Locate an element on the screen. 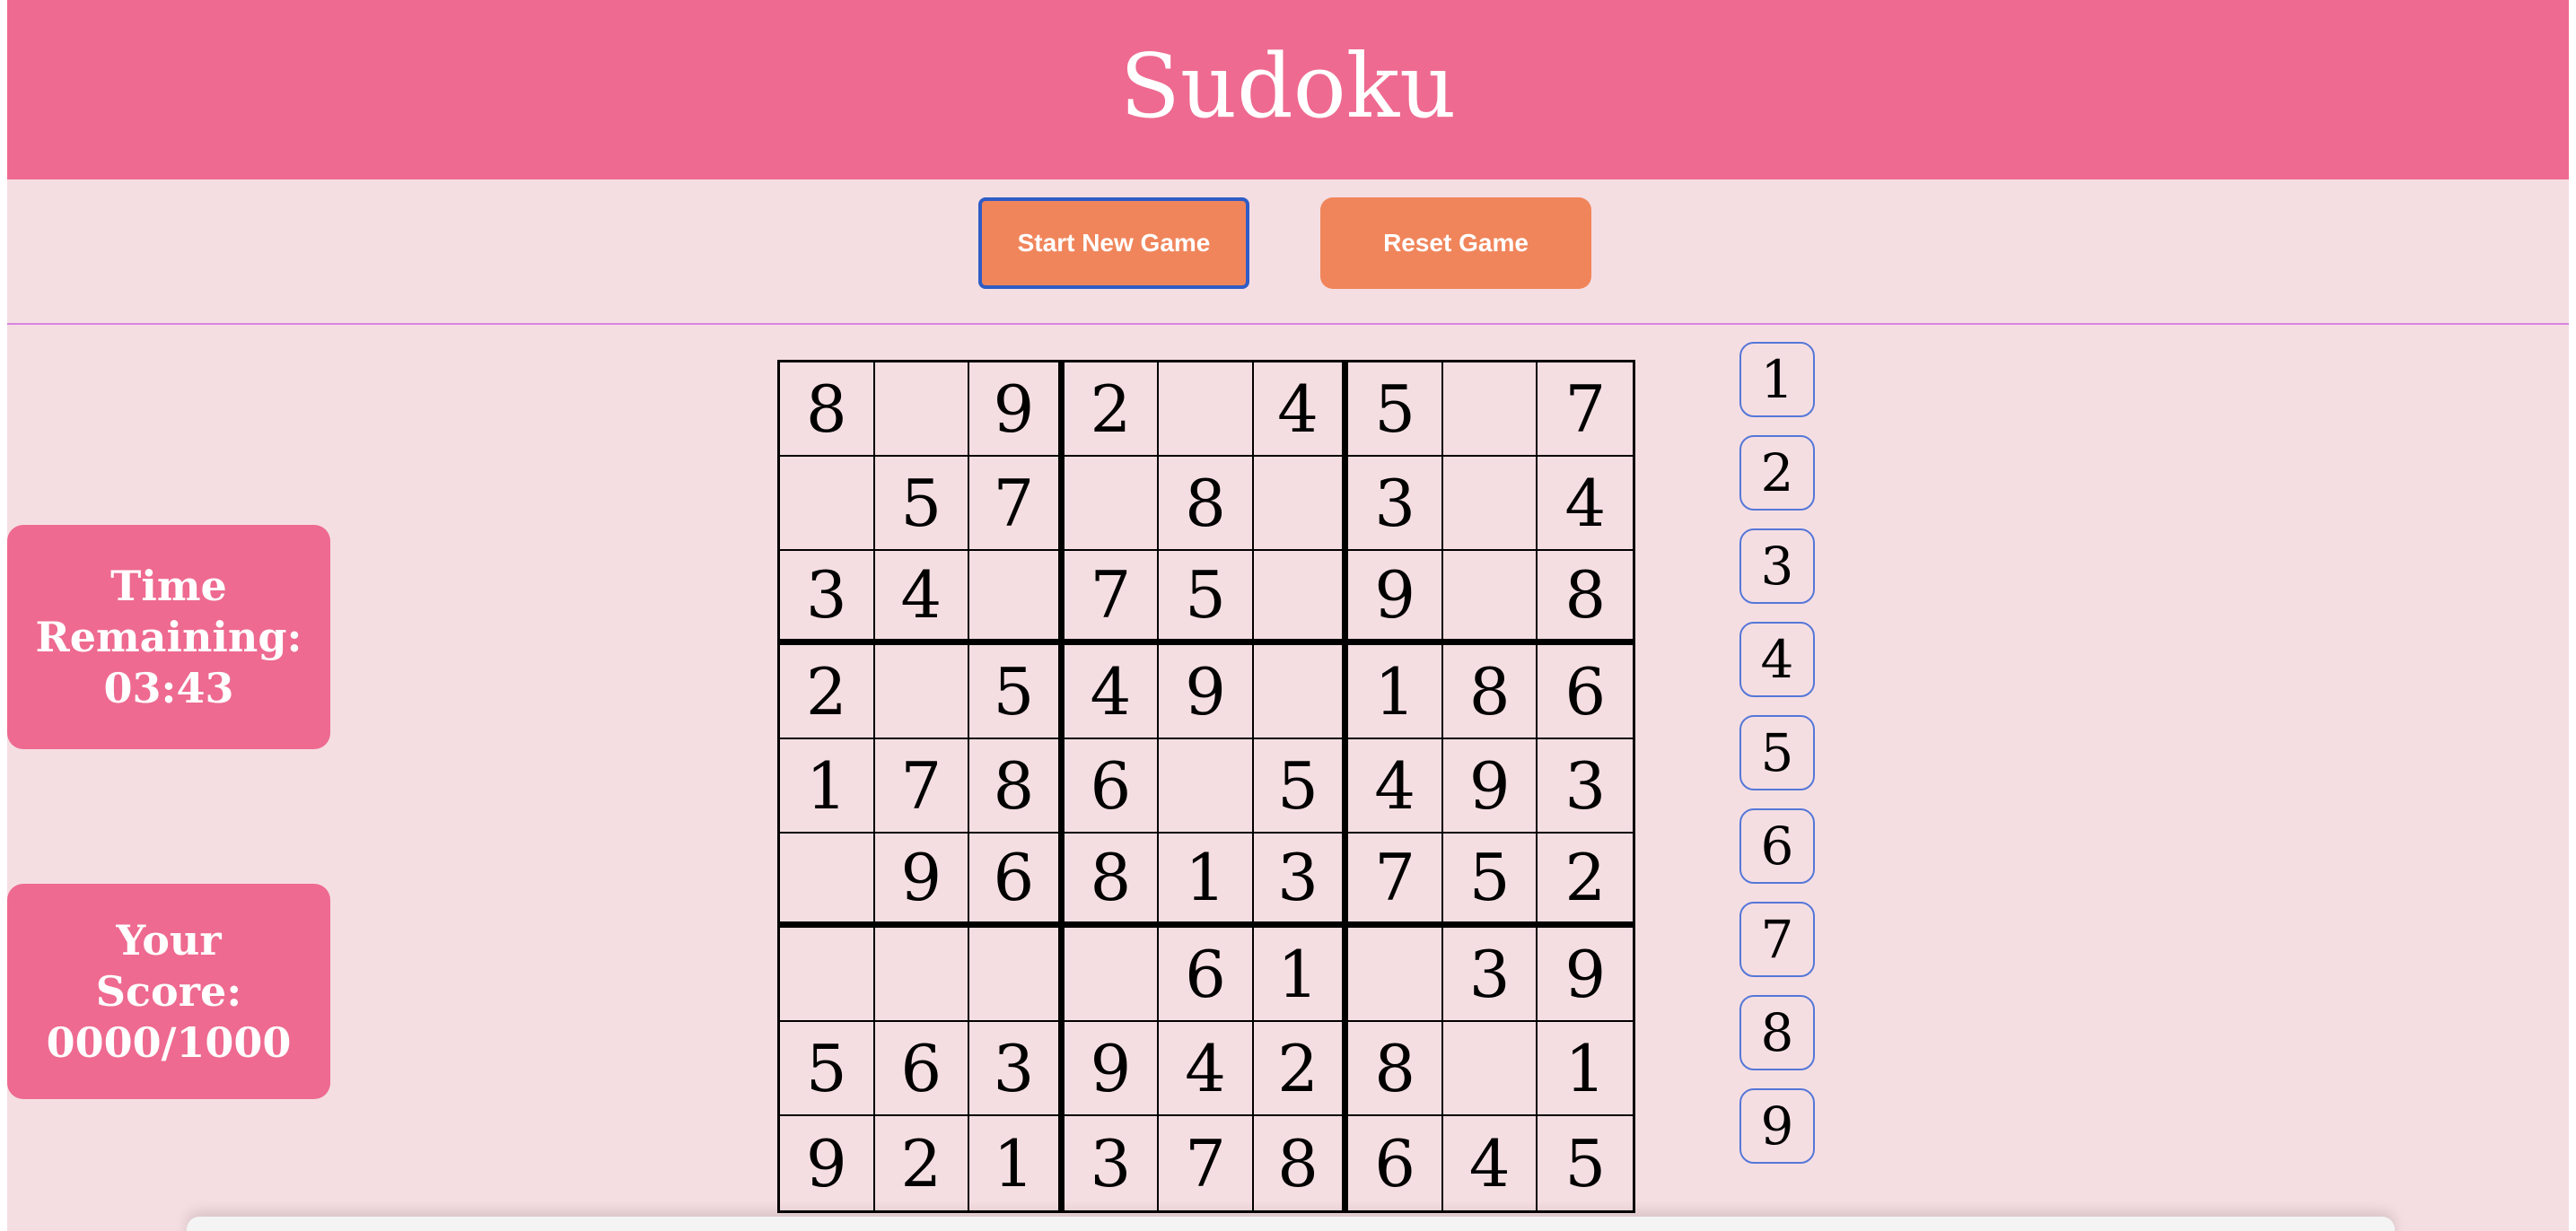 This screenshot has height=1231, width=2576. sudoku-cell-r5-c8: 9 is located at coordinates (1490, 786).